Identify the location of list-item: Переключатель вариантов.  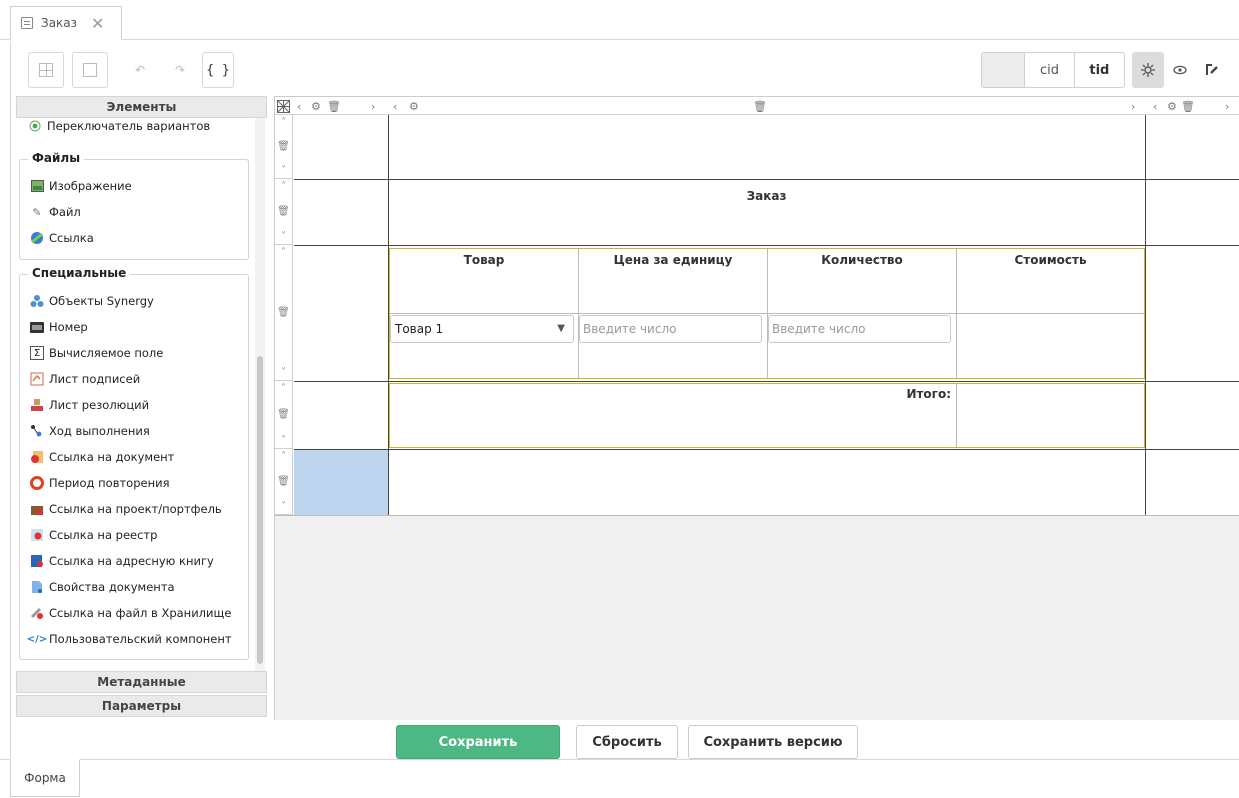
(119, 127).